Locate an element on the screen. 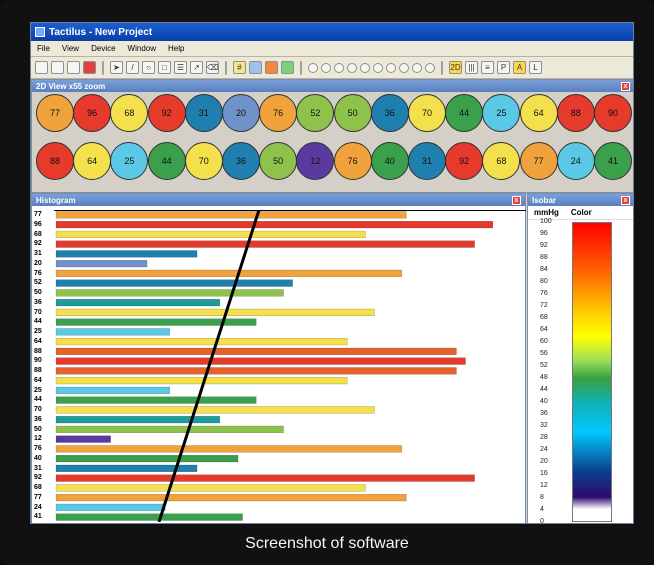 The width and height of the screenshot is (654, 565). legend-icon: L is located at coordinates (535, 67).